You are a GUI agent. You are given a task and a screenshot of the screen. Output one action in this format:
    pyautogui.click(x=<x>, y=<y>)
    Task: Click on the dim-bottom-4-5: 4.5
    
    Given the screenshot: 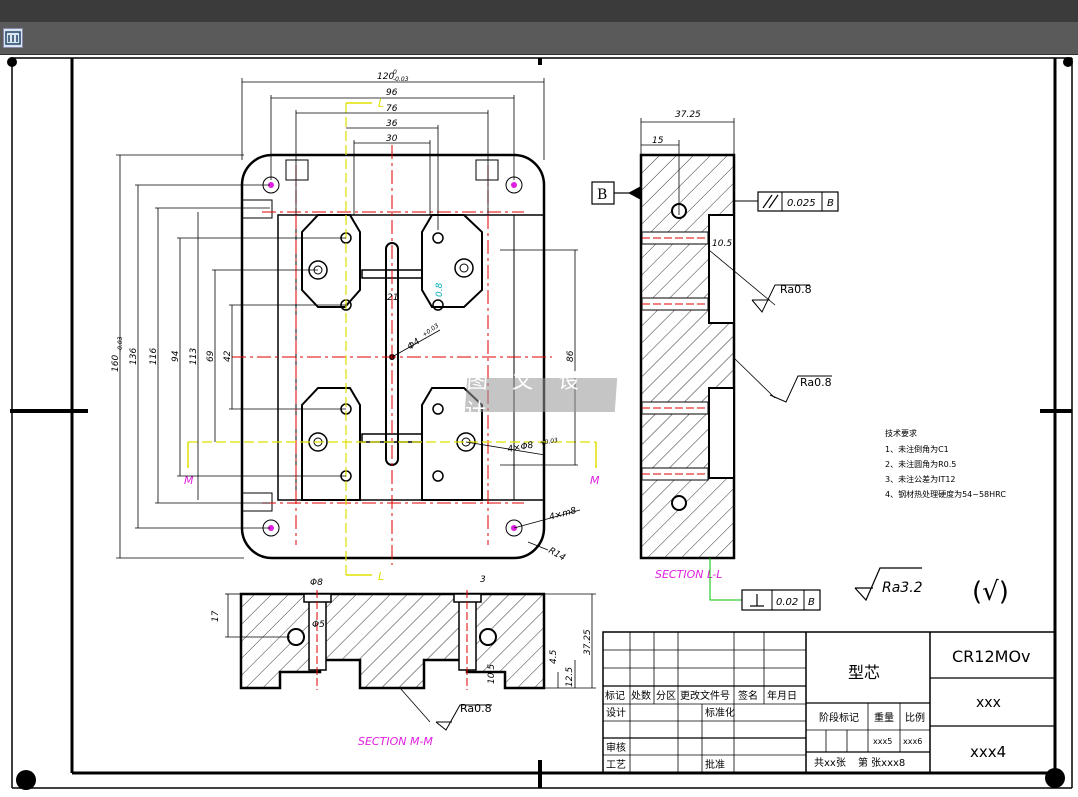 What is the action you would take?
    pyautogui.click(x=554, y=656)
    